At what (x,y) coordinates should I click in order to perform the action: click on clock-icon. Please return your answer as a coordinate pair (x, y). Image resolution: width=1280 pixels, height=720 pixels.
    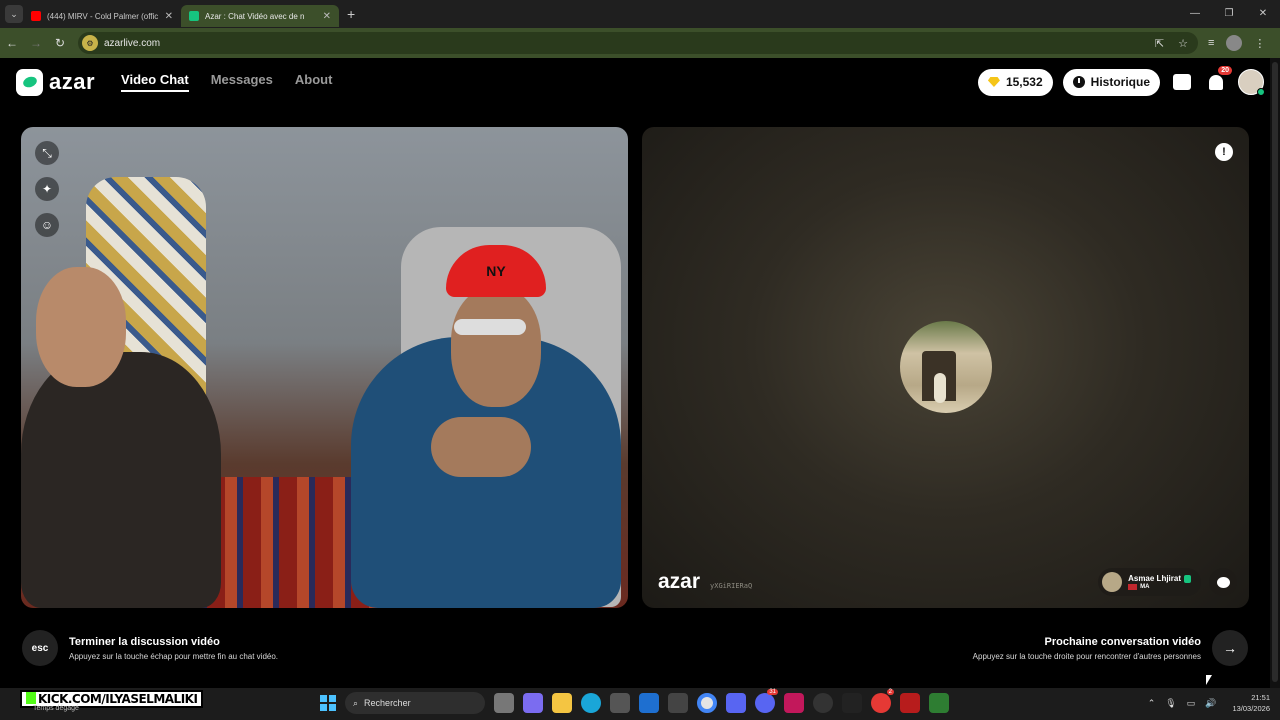
    Looking at the image, I should click on (1078, 82).